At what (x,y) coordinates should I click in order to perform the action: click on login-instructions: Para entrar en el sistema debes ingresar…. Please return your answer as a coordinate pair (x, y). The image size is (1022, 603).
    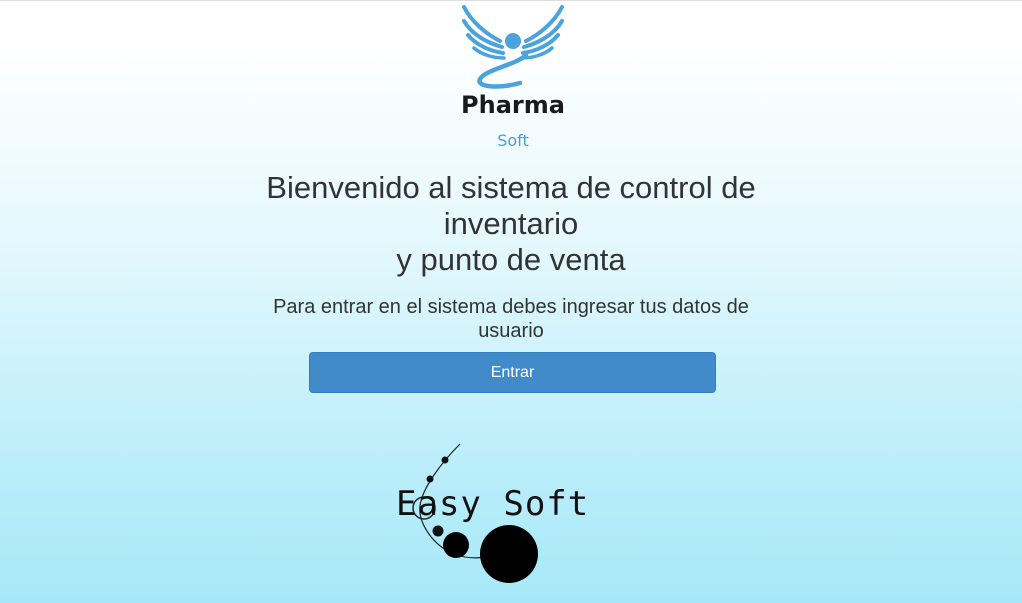
    Looking at the image, I should click on (511, 319).